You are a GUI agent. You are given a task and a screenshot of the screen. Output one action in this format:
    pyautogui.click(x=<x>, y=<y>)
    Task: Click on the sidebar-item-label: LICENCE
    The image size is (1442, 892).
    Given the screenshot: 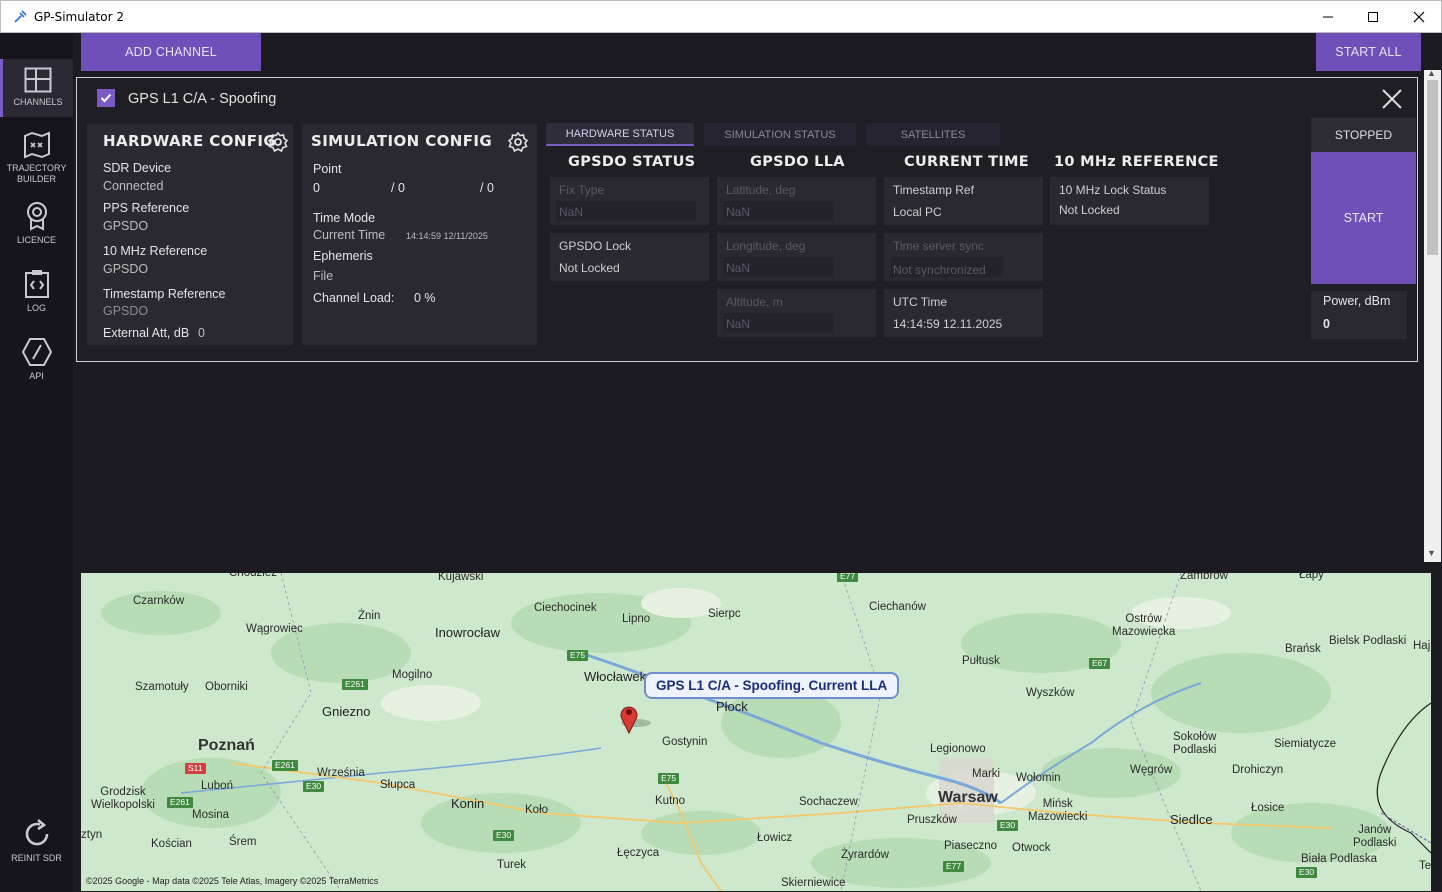 What is the action you would take?
    pyautogui.click(x=36, y=240)
    